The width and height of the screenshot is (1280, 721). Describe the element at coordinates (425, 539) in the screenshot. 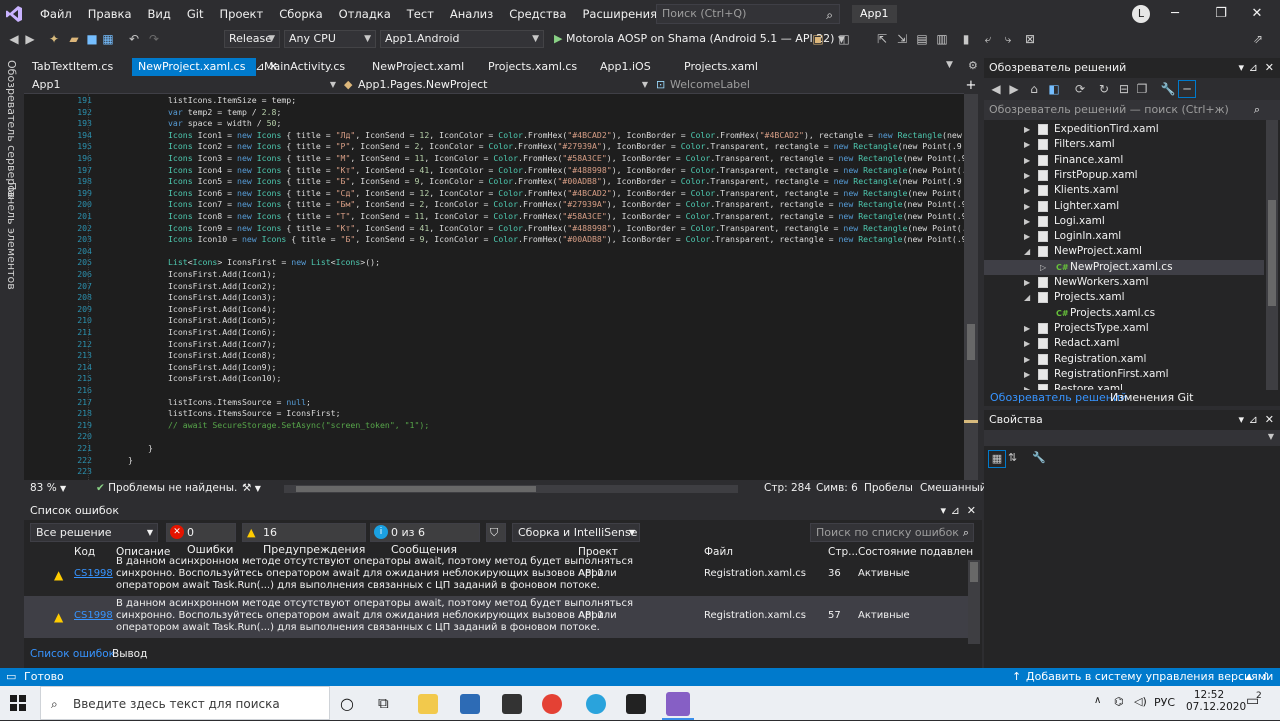

I see `messages-filter-button: i0 из 6 Сообщения` at that location.